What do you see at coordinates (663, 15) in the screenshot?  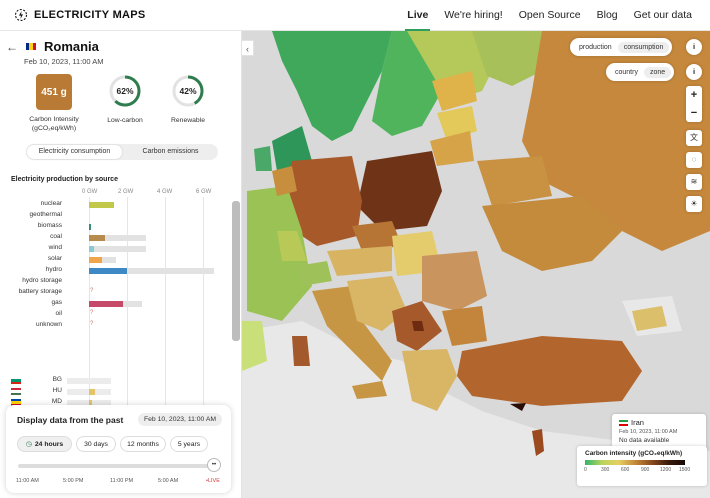 I see `nav-get-data: Get our data` at bounding box center [663, 15].